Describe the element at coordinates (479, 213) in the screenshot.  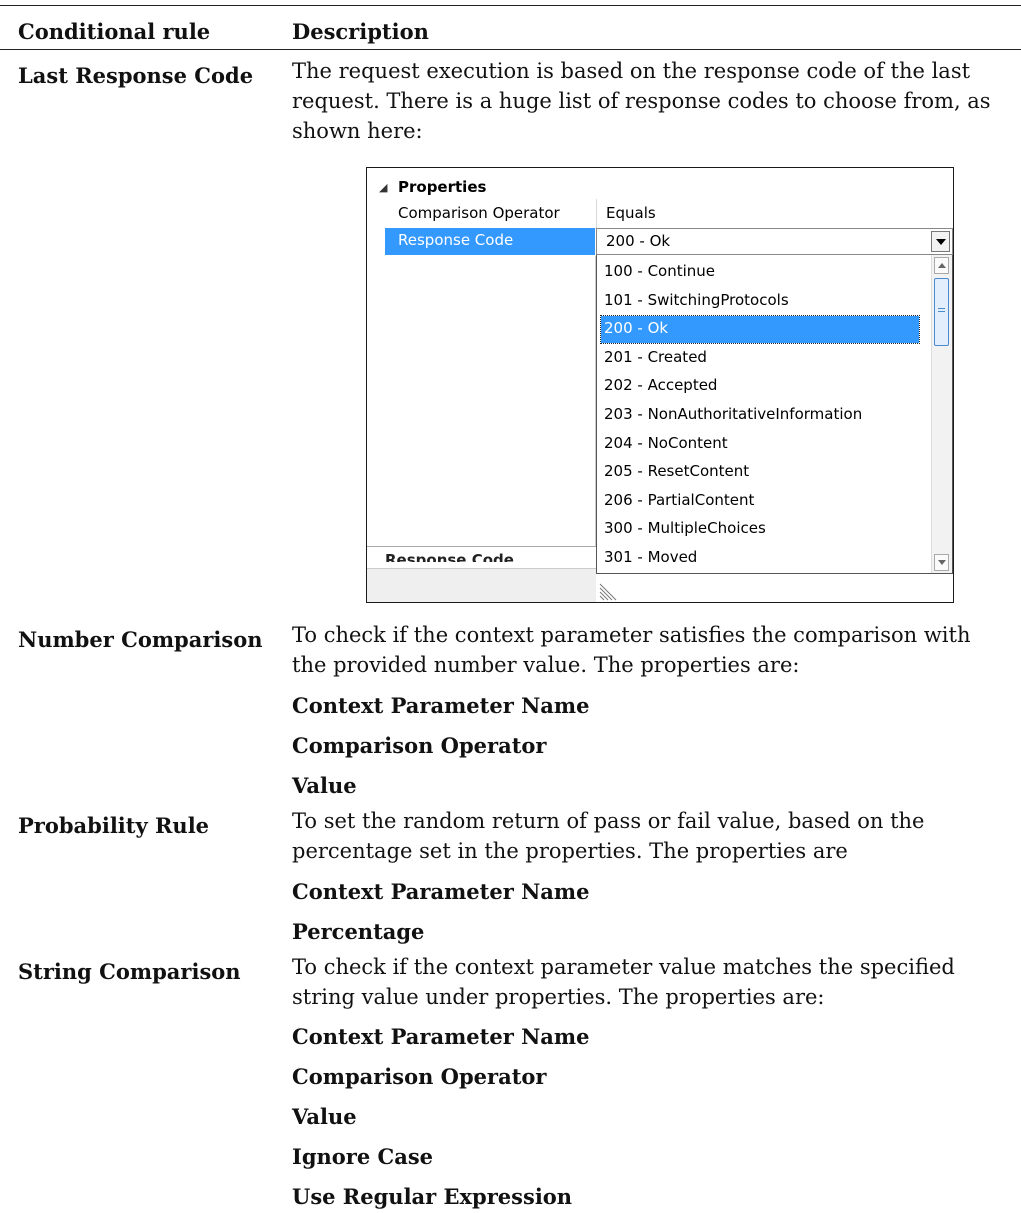
I see `property-label-comparison-operator: Comparison Operator` at that location.